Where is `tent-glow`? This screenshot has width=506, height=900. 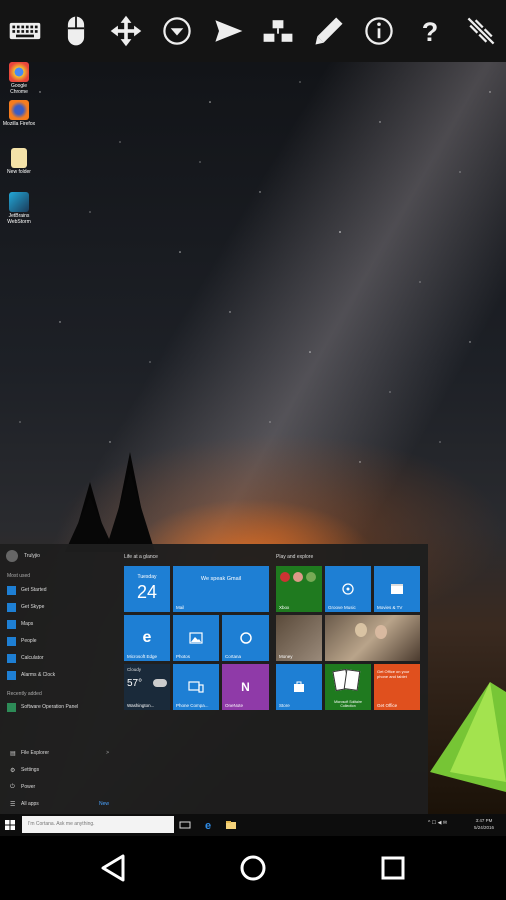 tent-glow is located at coordinates (468, 737).